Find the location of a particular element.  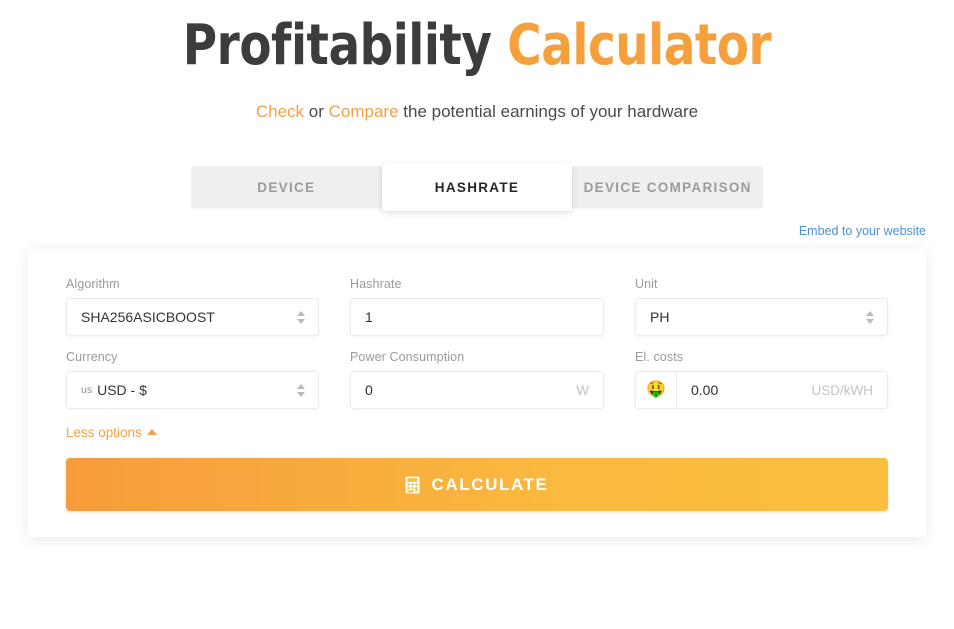

hashrate-value: 1 is located at coordinates (369, 317).